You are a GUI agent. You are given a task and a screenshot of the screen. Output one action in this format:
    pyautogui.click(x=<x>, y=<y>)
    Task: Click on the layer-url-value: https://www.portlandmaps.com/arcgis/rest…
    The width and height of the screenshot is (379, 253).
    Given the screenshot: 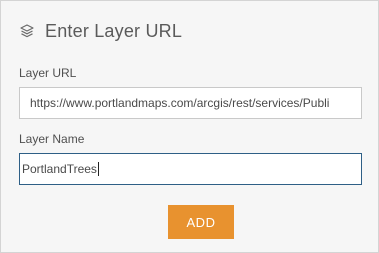 What is the action you would take?
    pyautogui.click(x=180, y=103)
    